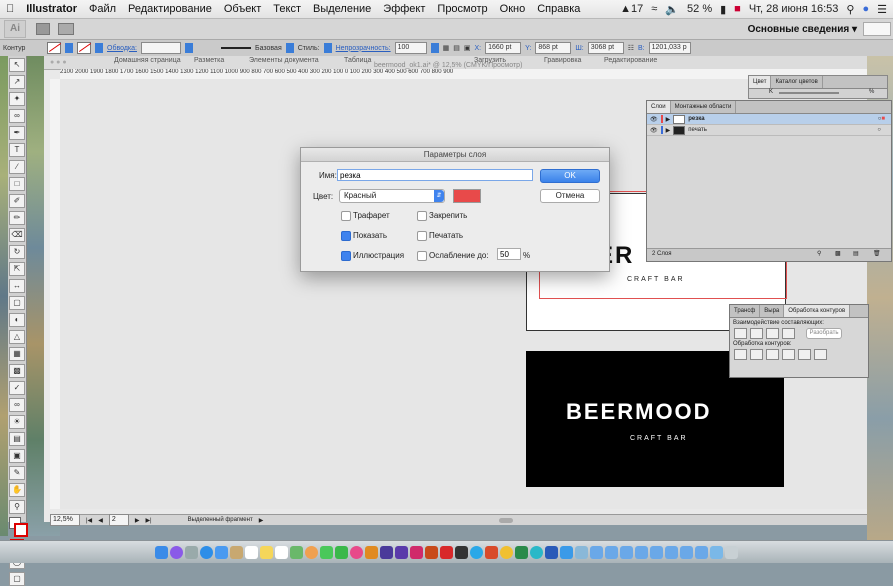  I want to click on menu-window: Окно, so click(513, 9).